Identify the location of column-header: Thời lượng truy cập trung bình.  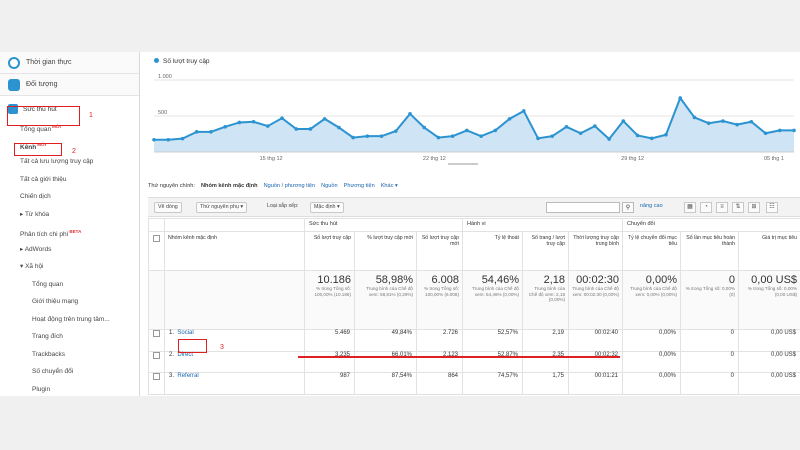
(595, 251).